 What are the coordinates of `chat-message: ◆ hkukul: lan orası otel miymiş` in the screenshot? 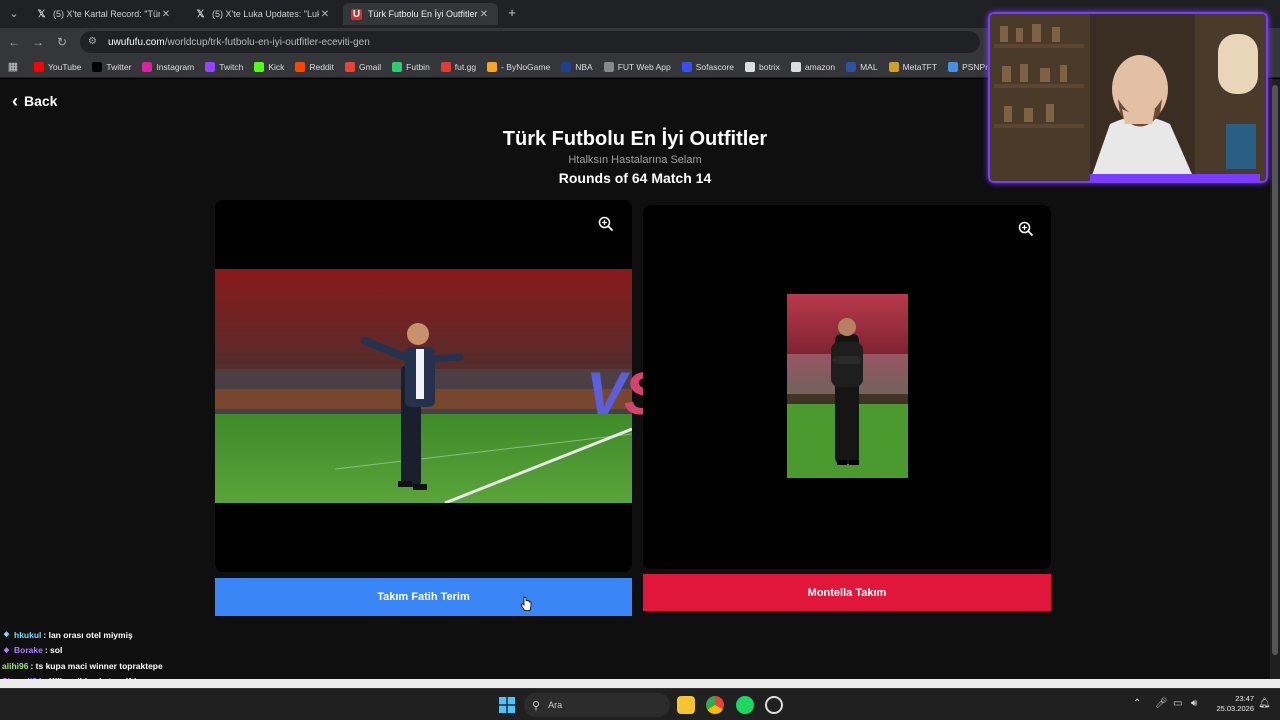 It's located at (132, 635).